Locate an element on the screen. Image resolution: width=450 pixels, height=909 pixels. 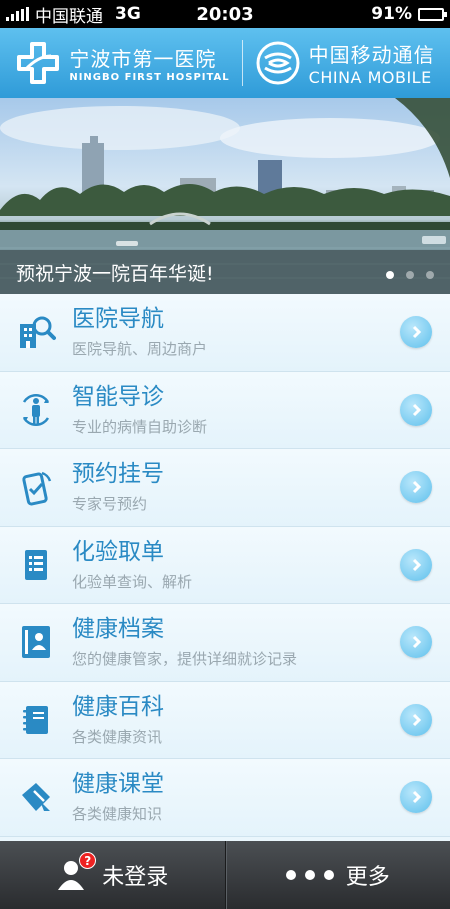
network-type: 3G is located at coordinates (128, 14).